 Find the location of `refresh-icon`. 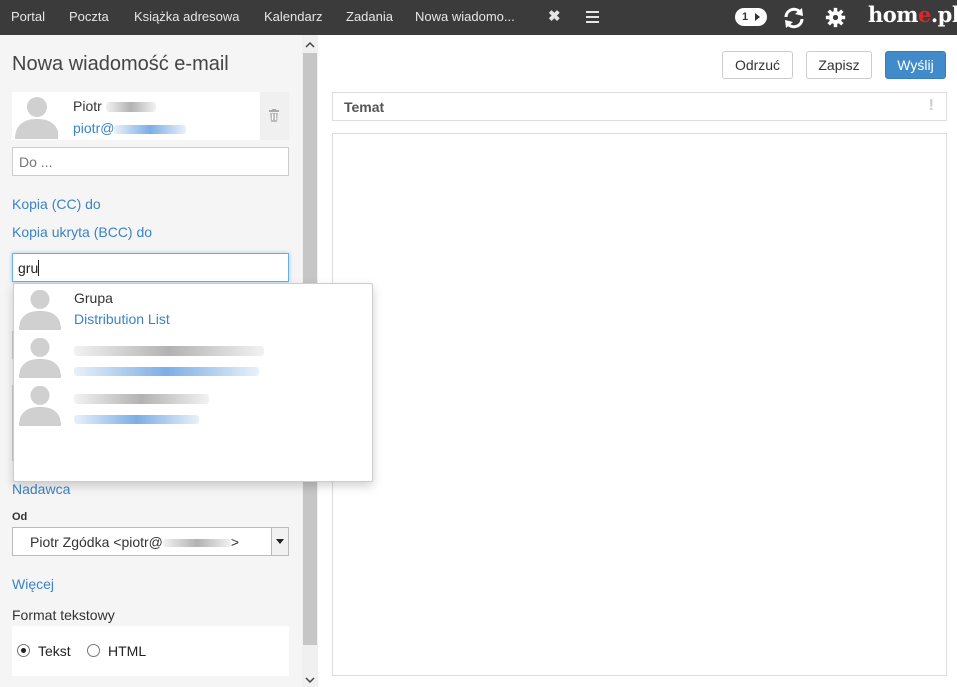

refresh-icon is located at coordinates (794, 18).